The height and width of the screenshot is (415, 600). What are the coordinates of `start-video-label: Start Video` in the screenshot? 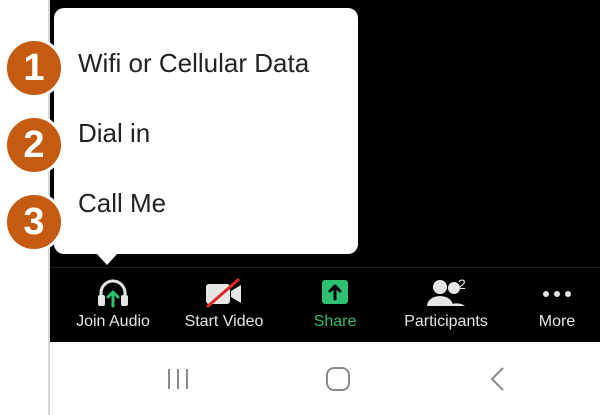 It's located at (224, 321).